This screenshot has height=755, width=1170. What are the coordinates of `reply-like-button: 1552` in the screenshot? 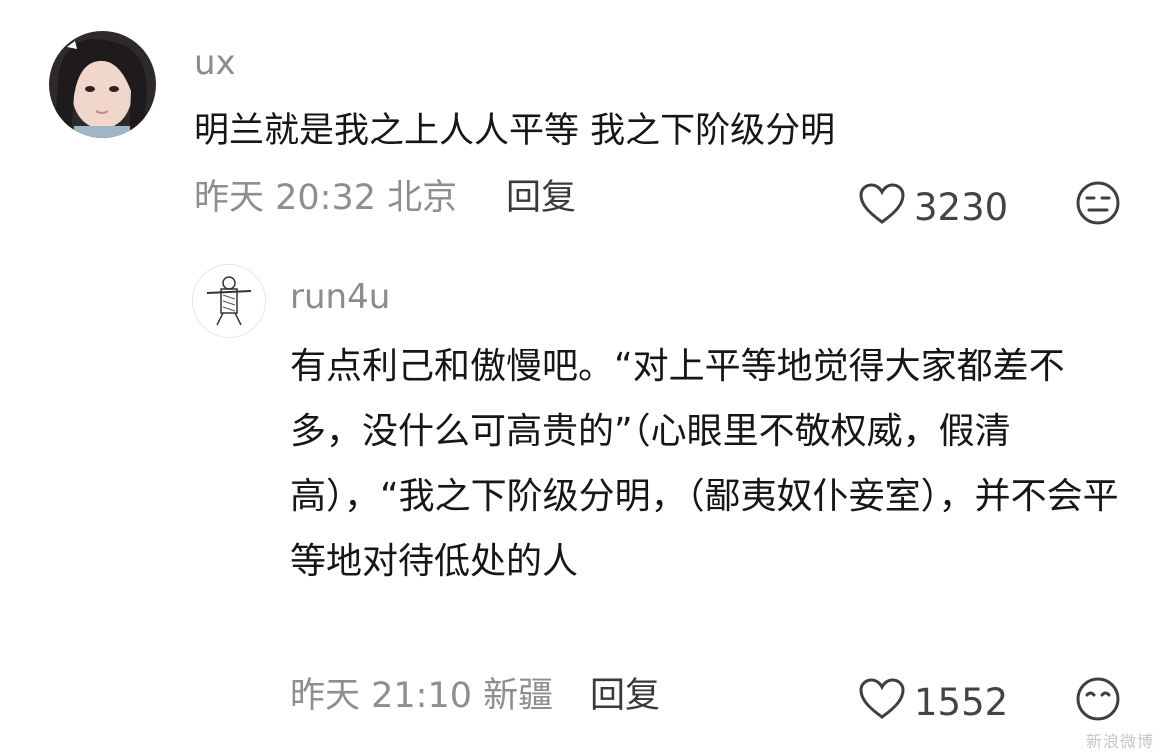 It's located at (933, 702).